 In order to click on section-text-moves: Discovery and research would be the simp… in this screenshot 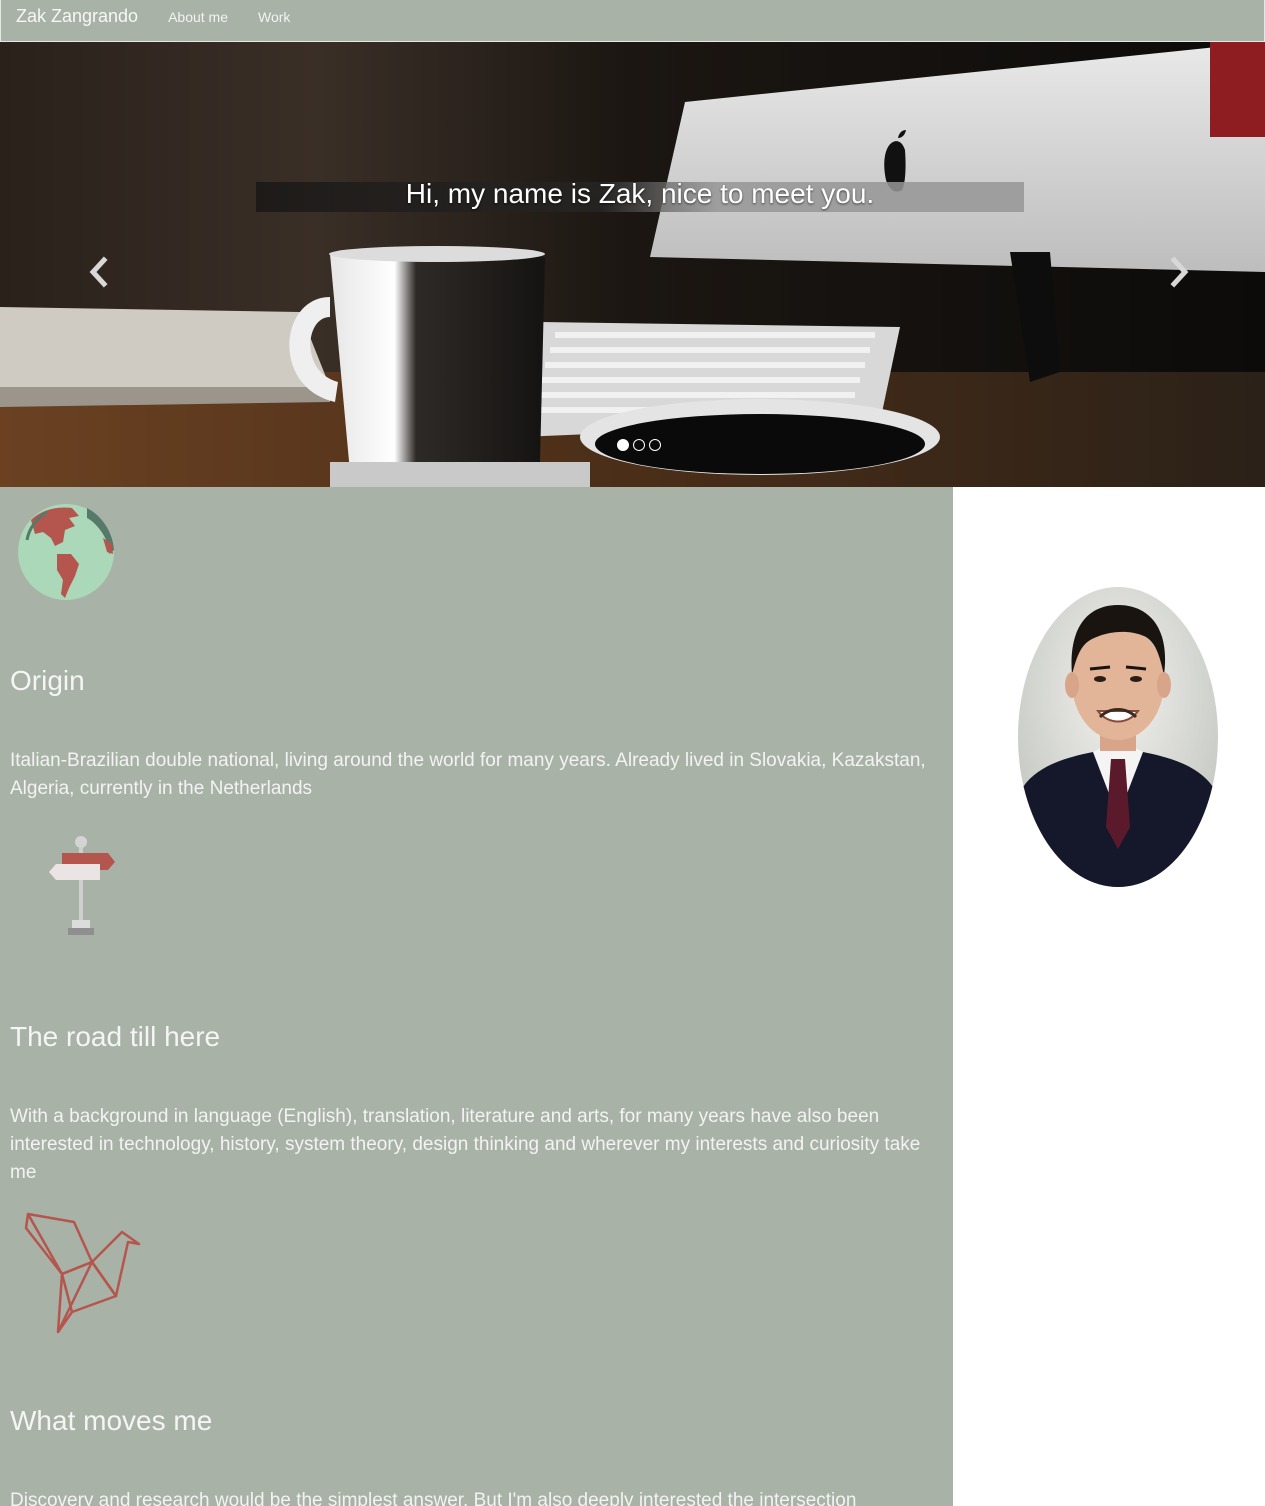, I will do `click(433, 1498)`.